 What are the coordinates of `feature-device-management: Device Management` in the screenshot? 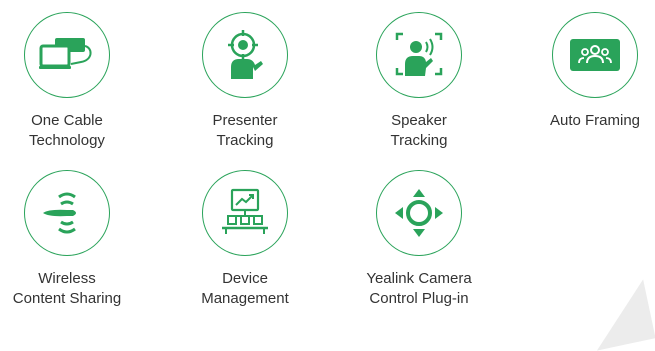 It's located at (245, 239).